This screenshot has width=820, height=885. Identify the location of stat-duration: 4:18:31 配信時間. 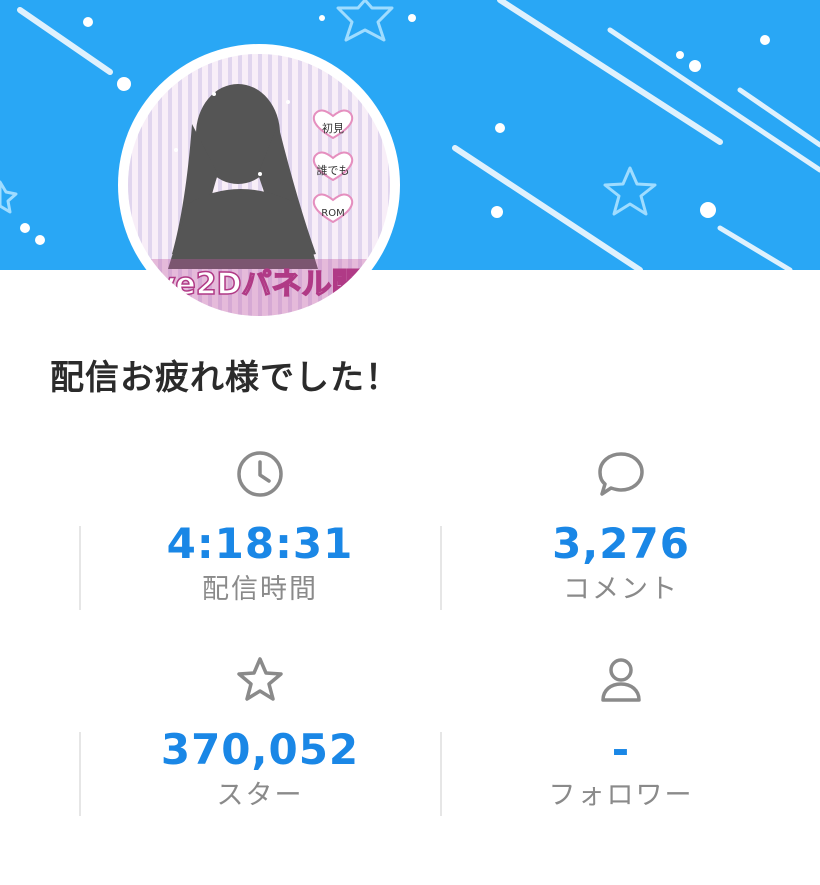
(260, 529).